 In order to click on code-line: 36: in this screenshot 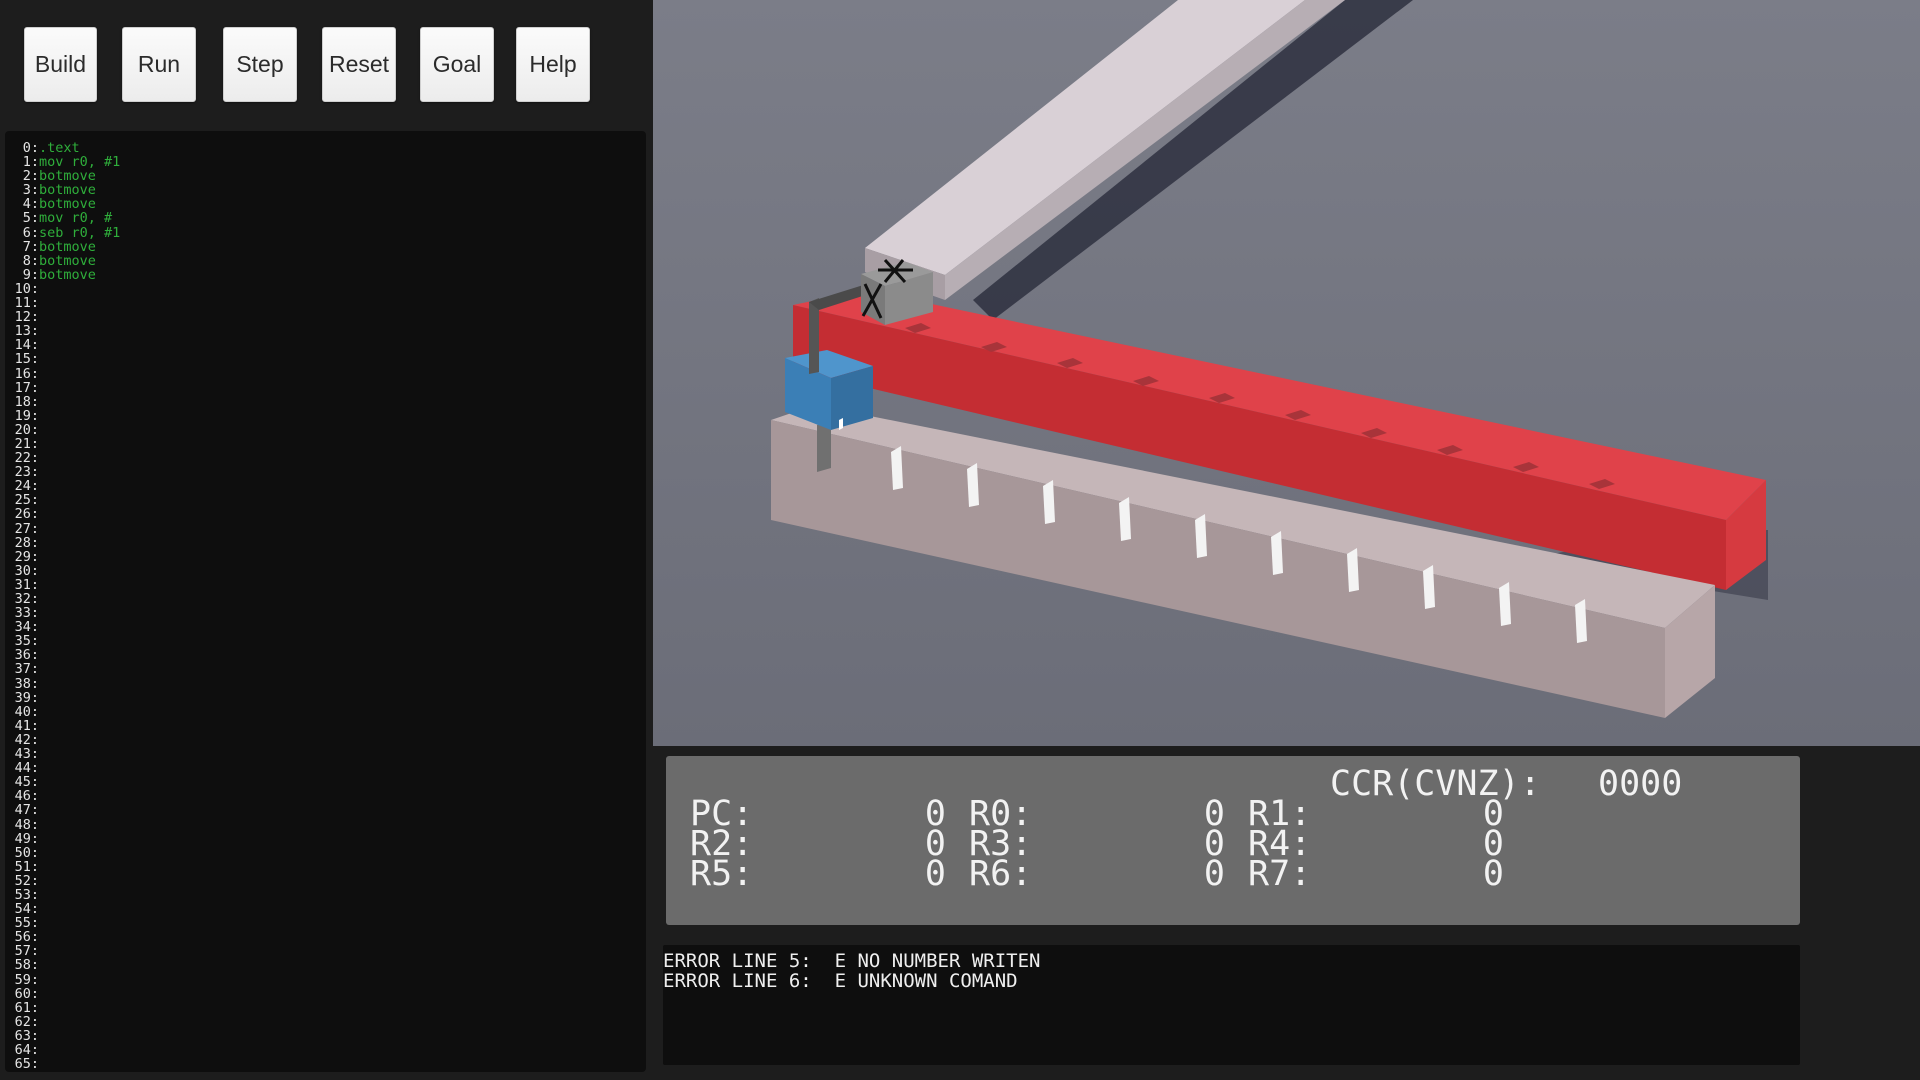, I will do `click(62, 655)`.